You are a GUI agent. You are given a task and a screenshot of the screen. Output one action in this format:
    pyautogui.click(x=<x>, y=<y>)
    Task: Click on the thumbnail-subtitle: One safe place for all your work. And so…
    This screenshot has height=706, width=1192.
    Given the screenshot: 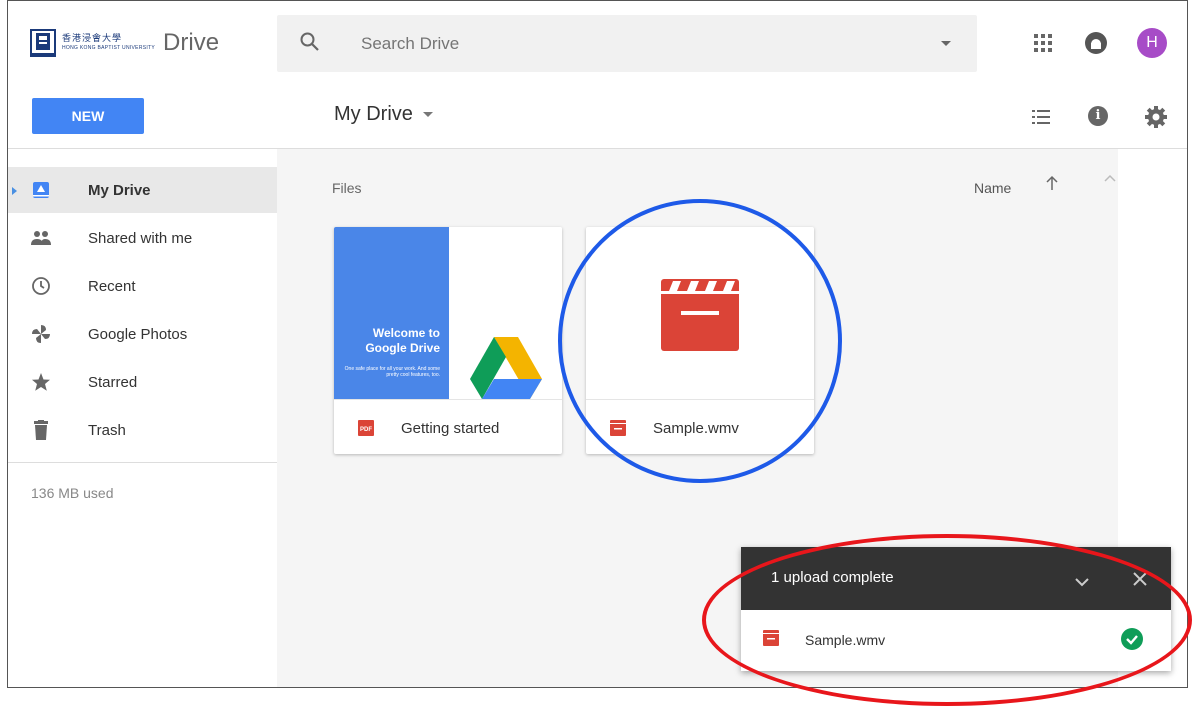 What is the action you would take?
    pyautogui.click(x=392, y=372)
    